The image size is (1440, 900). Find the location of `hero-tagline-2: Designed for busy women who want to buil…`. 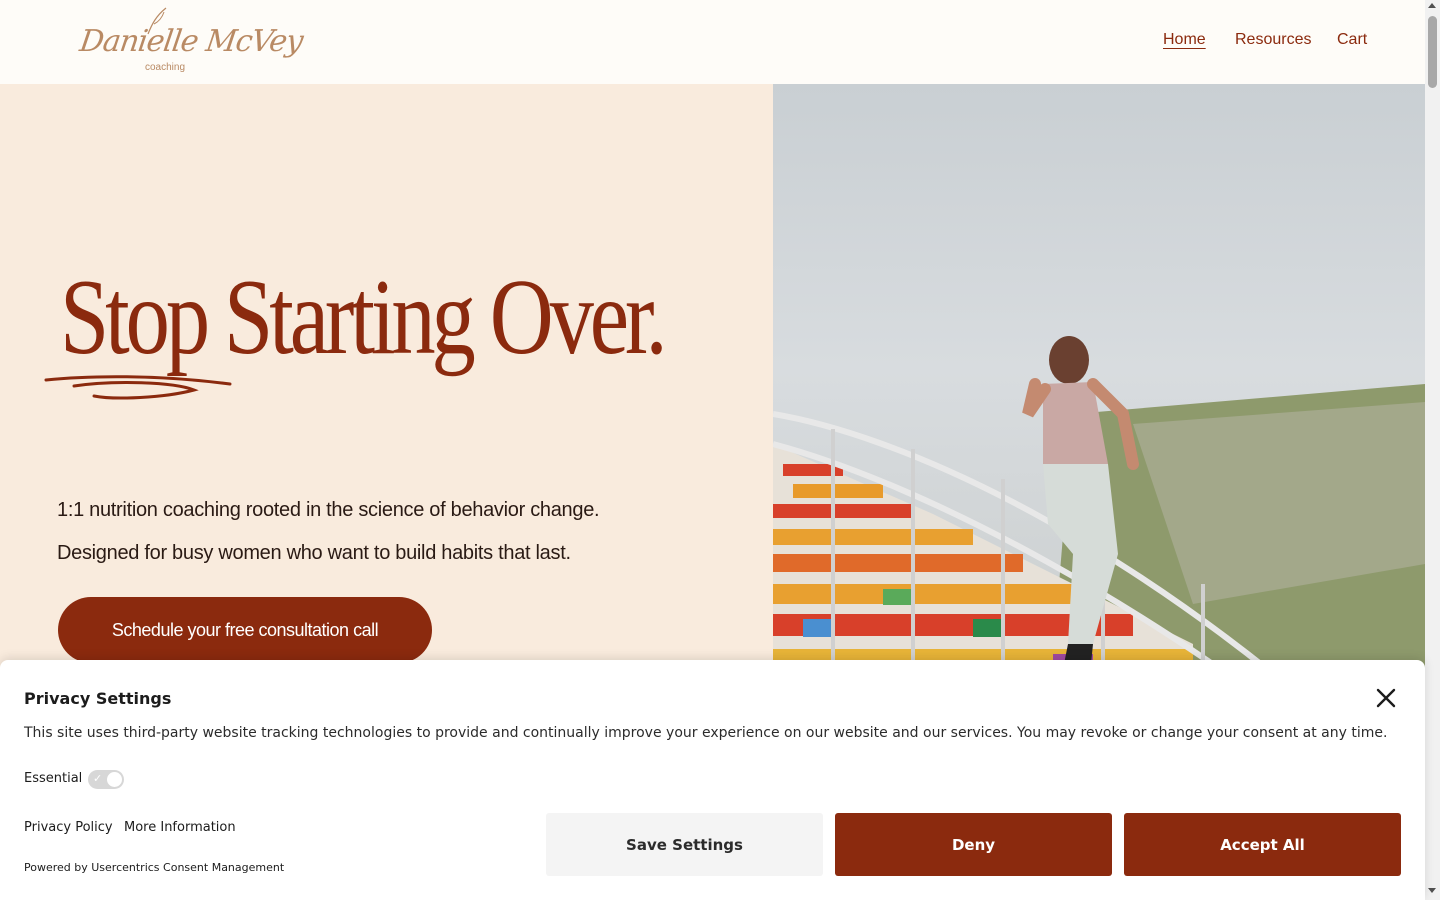

hero-tagline-2: Designed for busy women who want to buil… is located at coordinates (314, 553).